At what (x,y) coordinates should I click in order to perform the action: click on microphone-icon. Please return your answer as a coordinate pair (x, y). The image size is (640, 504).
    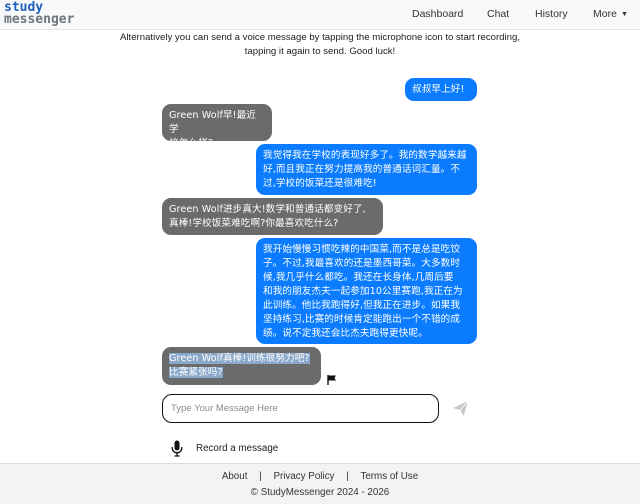
    Looking at the image, I should click on (177, 448).